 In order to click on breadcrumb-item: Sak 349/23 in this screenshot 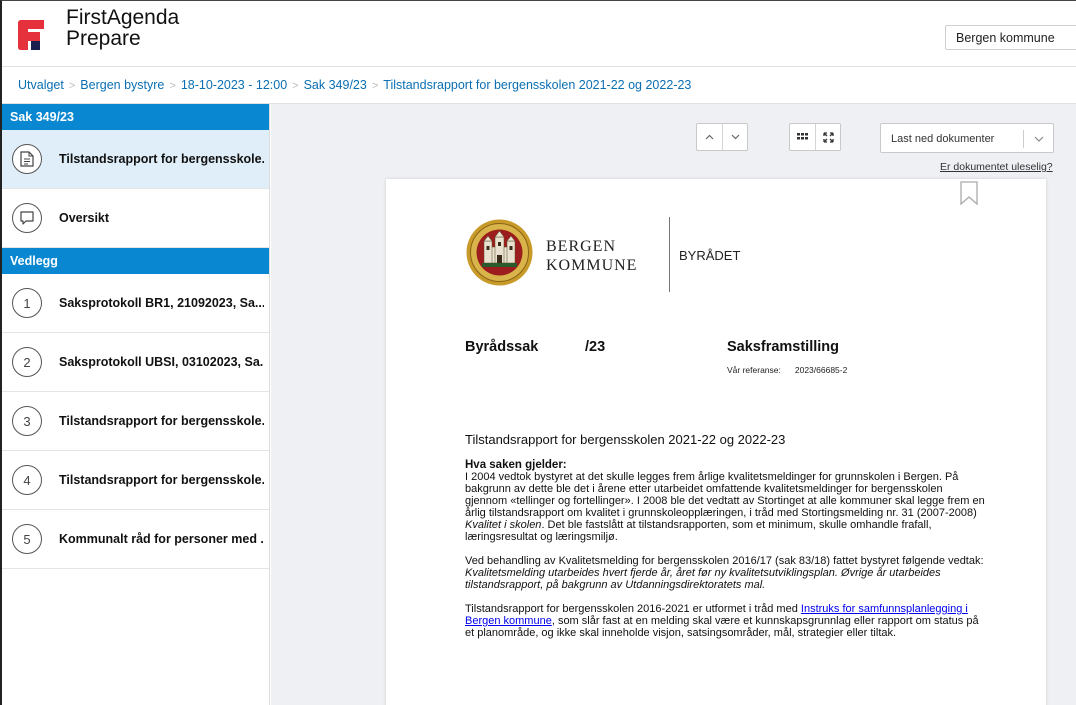, I will do `click(335, 85)`.